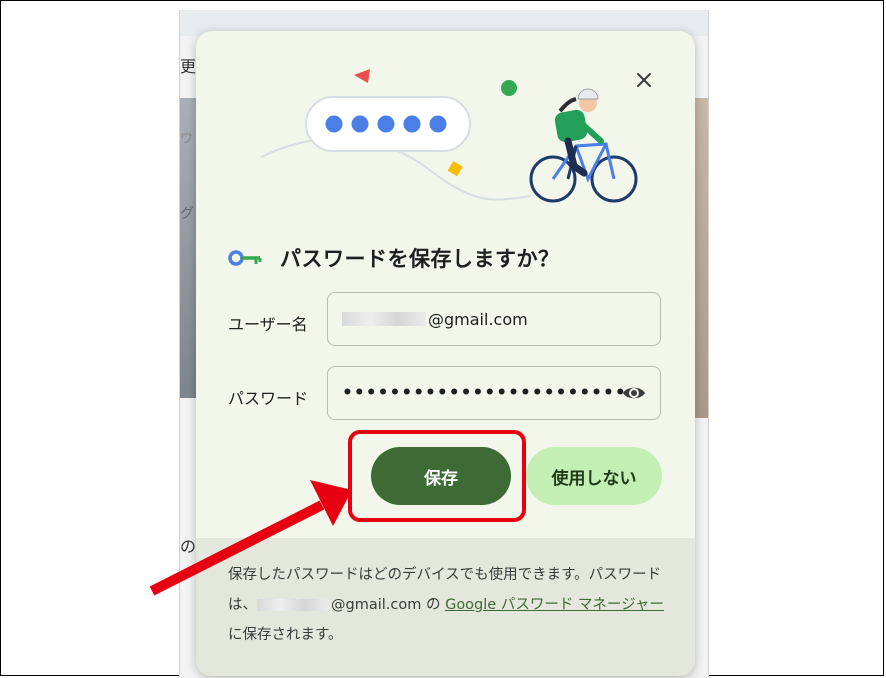 The width and height of the screenshot is (886, 678). I want to click on annotation-arrow, so click(250, 538).